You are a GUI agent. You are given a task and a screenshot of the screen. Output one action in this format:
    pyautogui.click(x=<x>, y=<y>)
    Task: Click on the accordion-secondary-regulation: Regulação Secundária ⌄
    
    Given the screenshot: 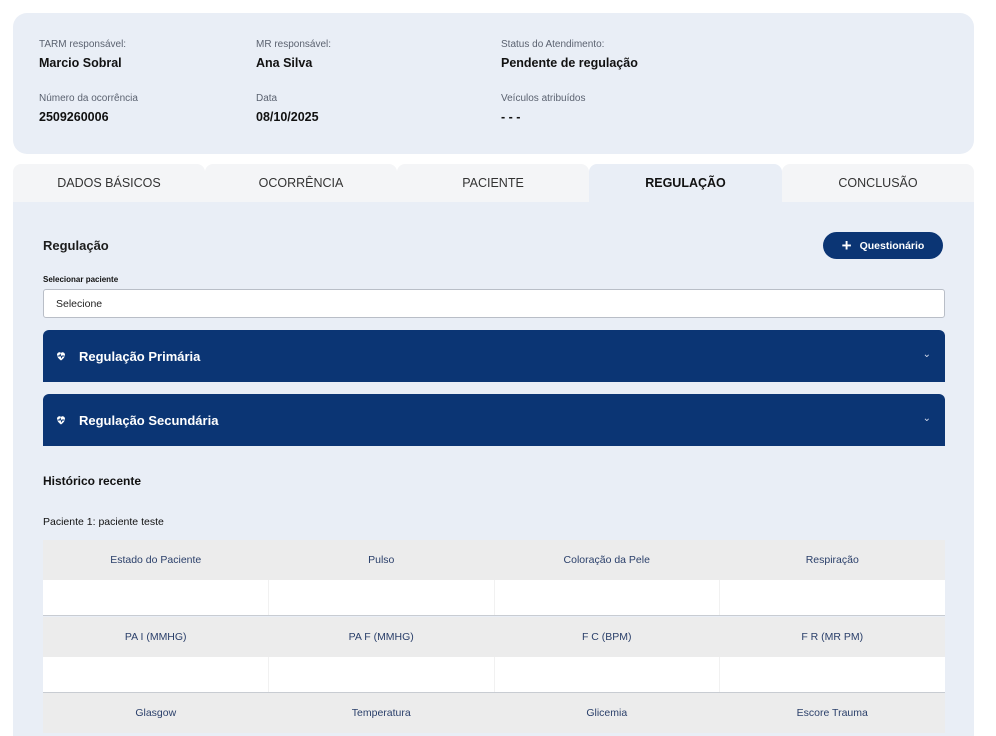 What is the action you would take?
    pyautogui.click(x=494, y=420)
    